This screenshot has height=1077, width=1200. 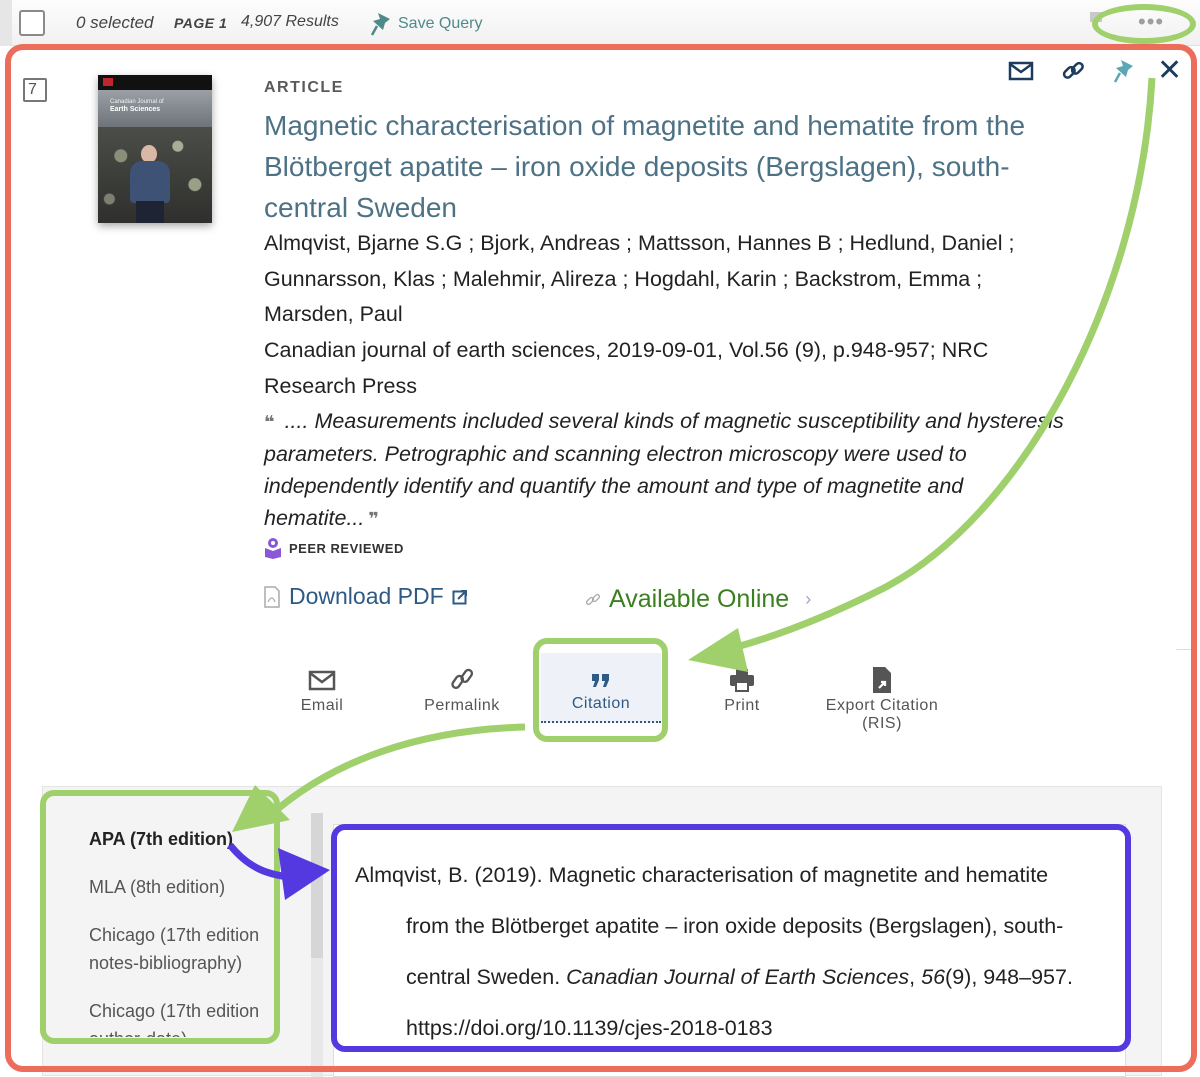 What do you see at coordinates (1151, 22) in the screenshot?
I see `more-options-button: •••` at bounding box center [1151, 22].